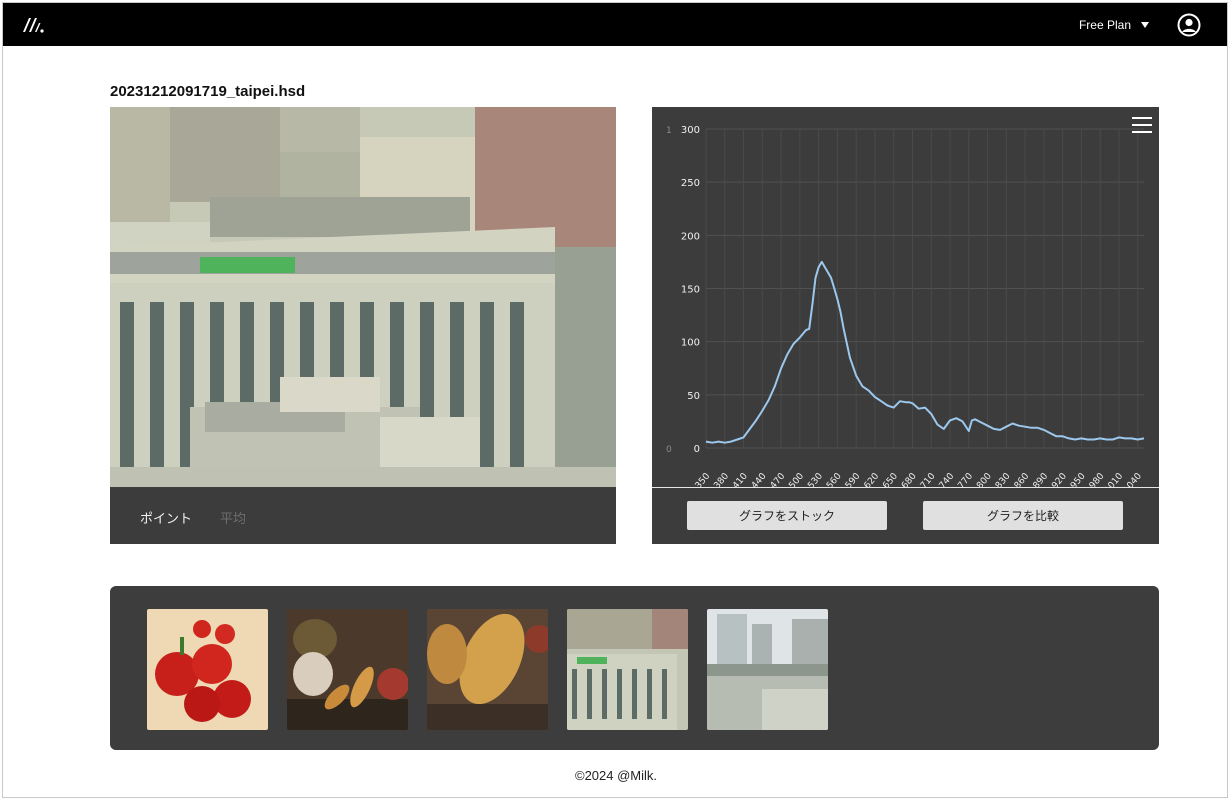  What do you see at coordinates (1104, 25) in the screenshot?
I see `plan-label: Free Plan` at bounding box center [1104, 25].